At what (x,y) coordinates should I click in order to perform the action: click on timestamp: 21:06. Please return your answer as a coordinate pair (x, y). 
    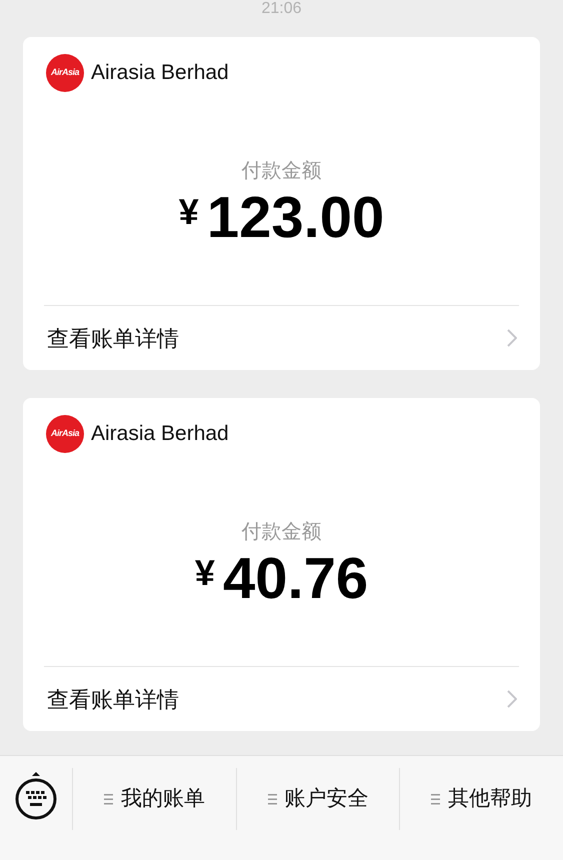
    Looking at the image, I should click on (281, 9).